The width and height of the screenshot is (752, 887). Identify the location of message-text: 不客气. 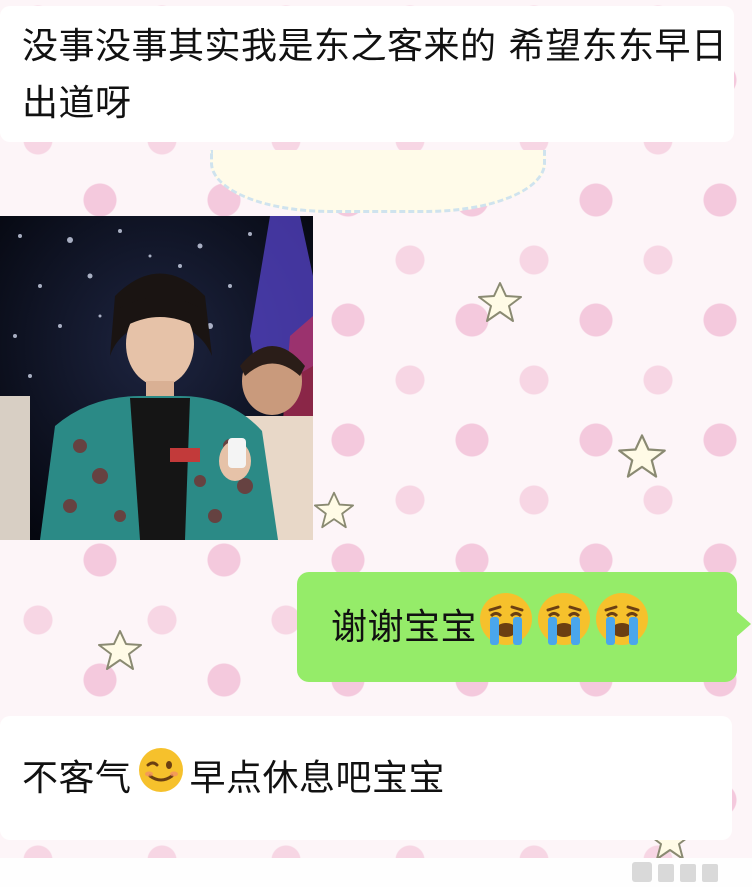
(77, 778).